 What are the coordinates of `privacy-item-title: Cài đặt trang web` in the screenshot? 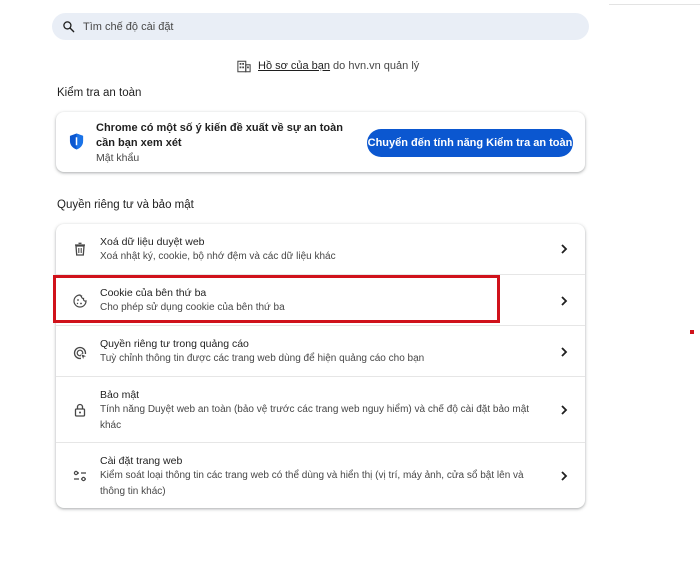 It's located at (141, 461).